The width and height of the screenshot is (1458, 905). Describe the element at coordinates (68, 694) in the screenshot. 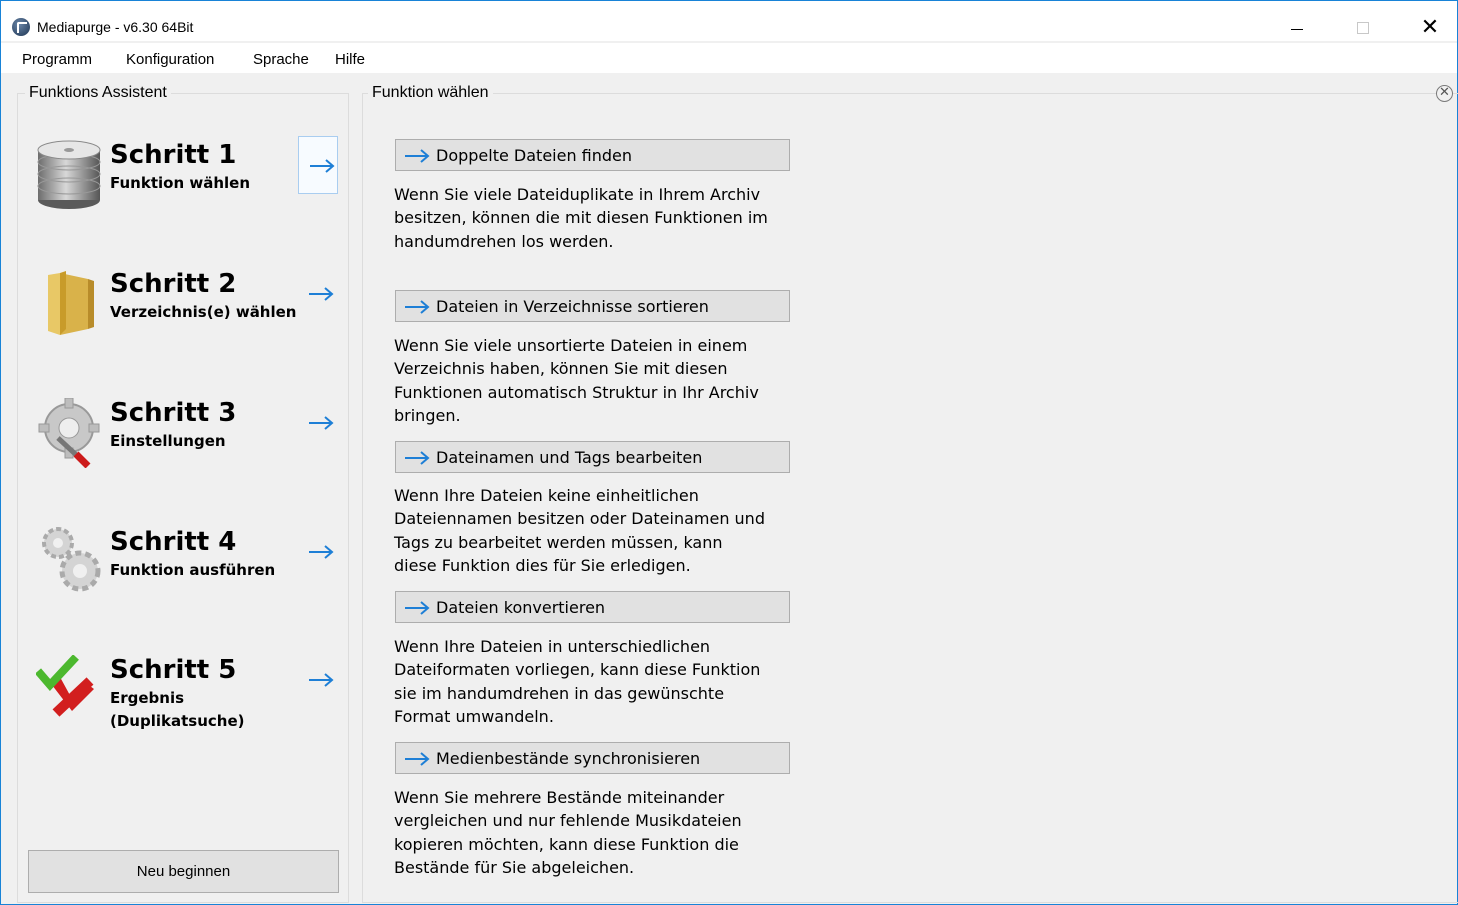

I see `check-cross-icon` at that location.